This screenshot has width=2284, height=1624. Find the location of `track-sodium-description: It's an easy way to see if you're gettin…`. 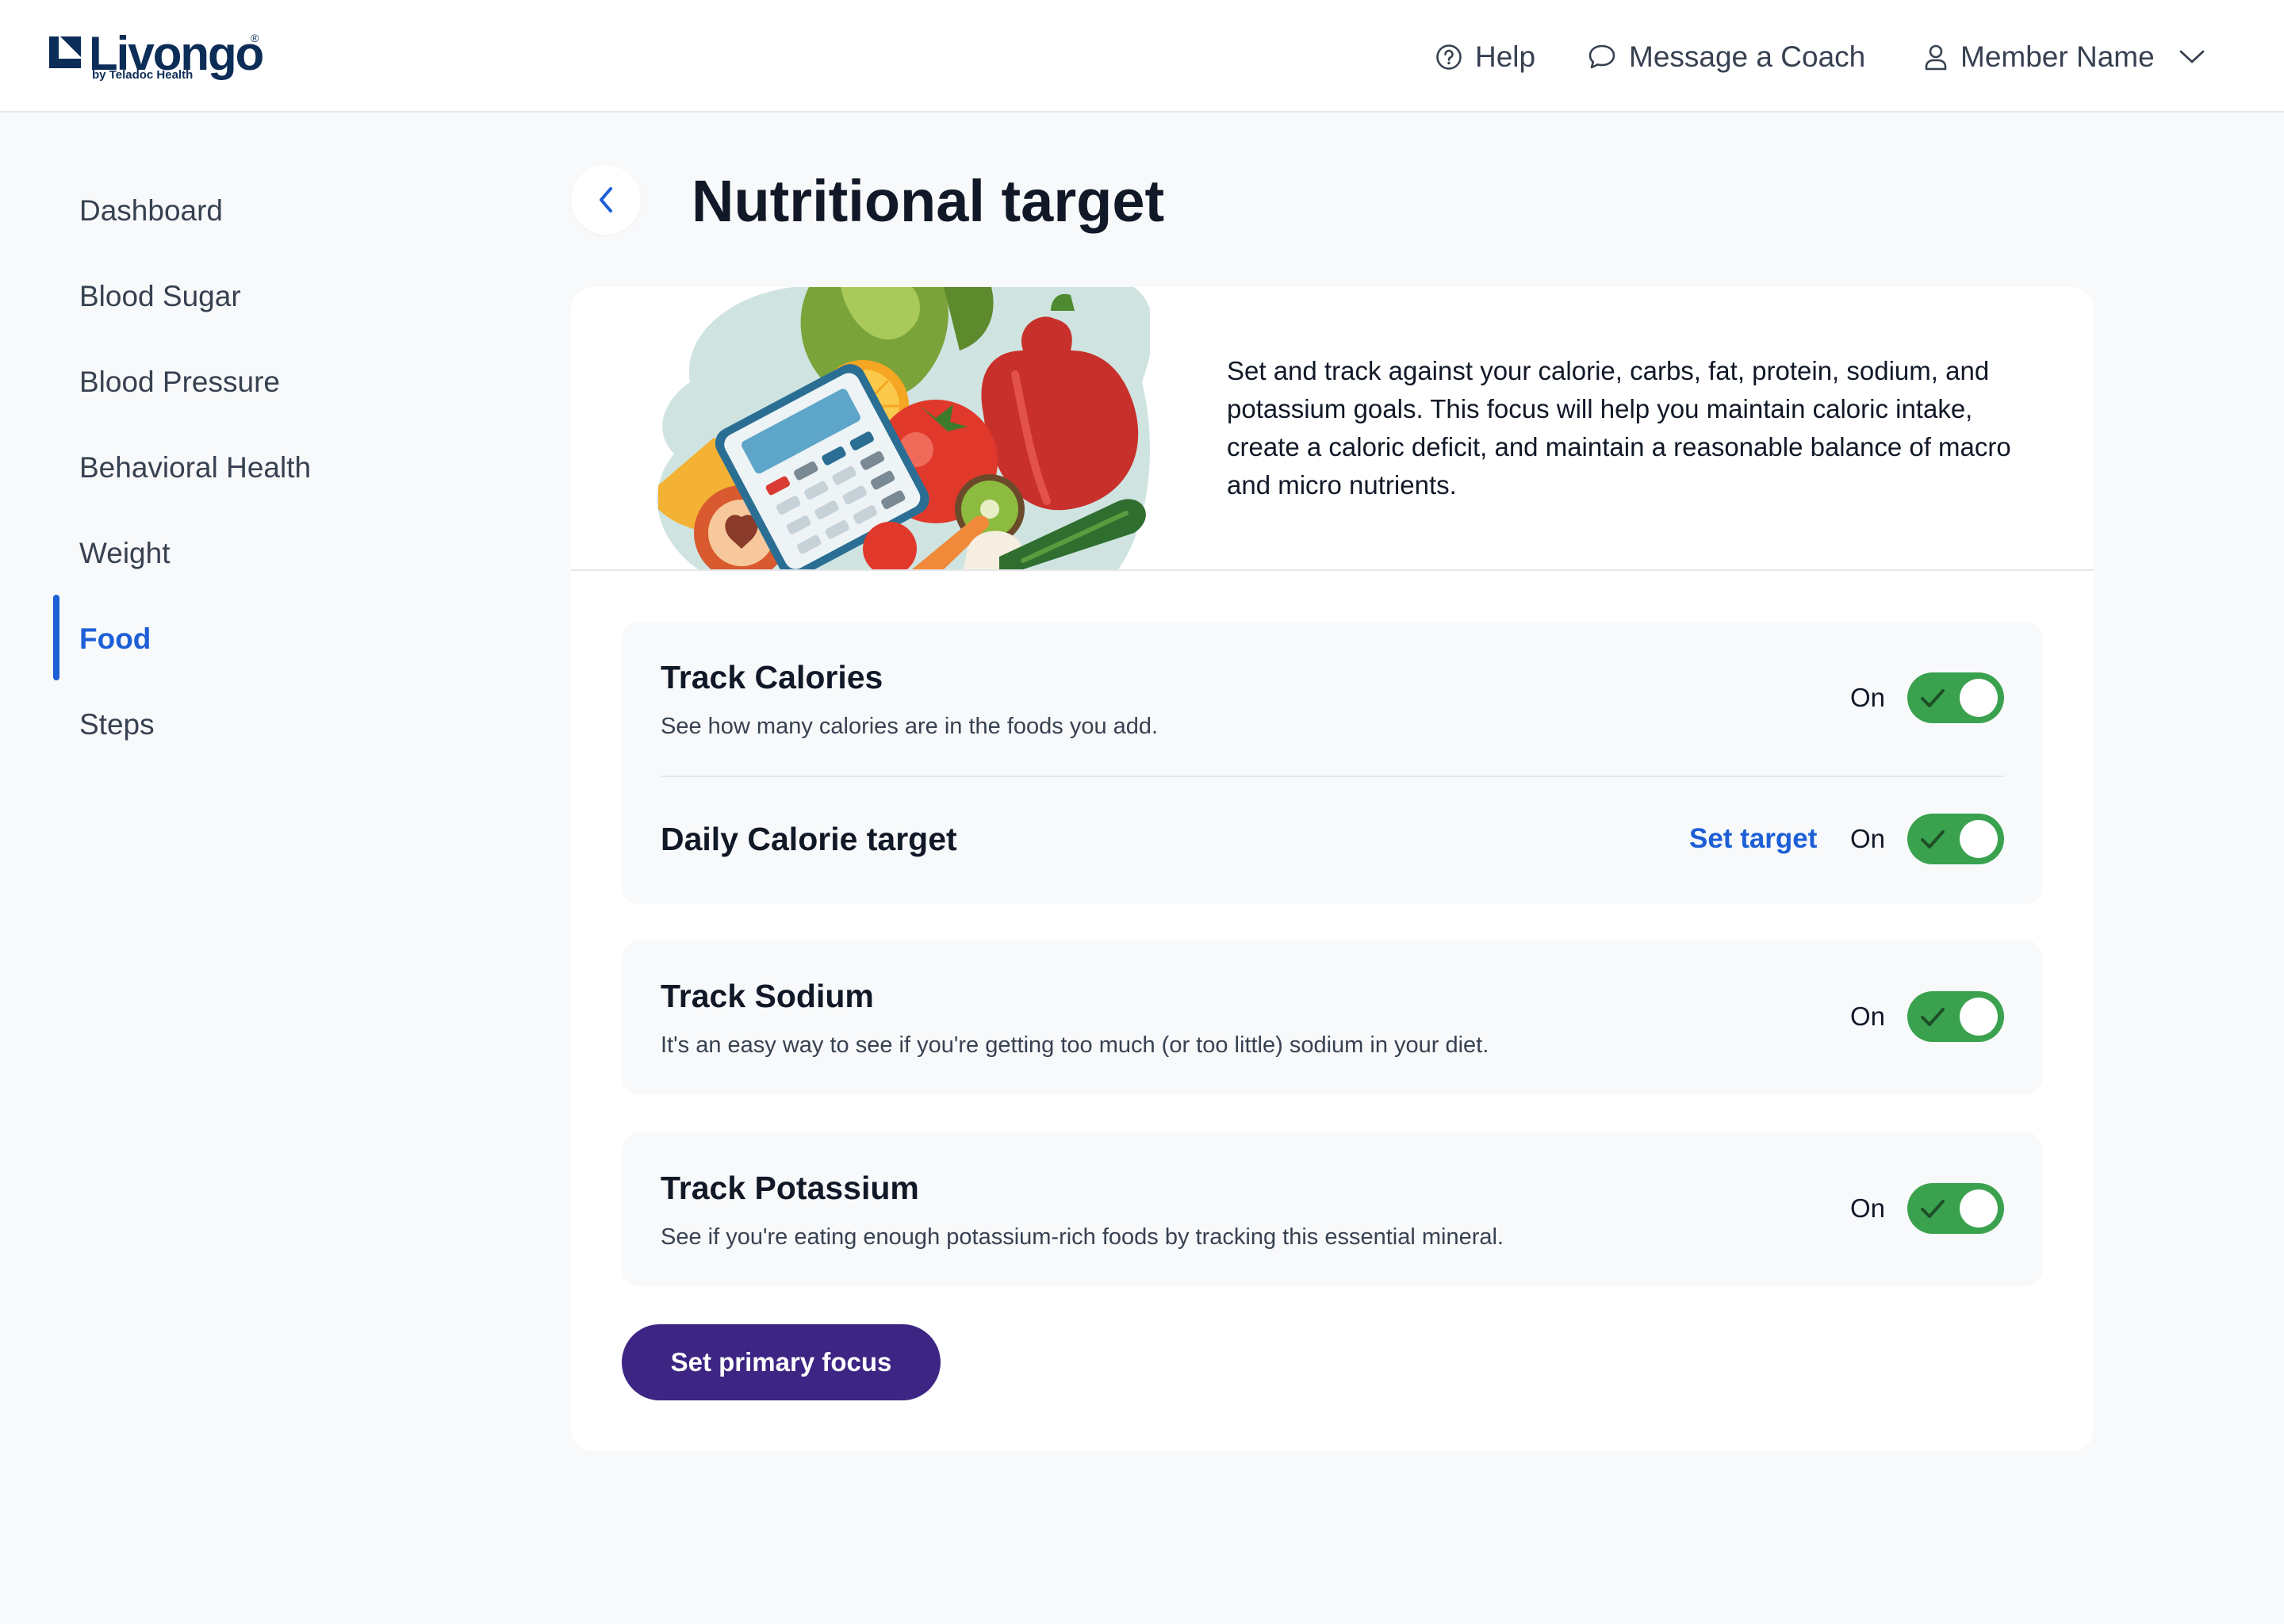

track-sodium-description: It's an easy way to see if you're gettin… is located at coordinates (1075, 1045).